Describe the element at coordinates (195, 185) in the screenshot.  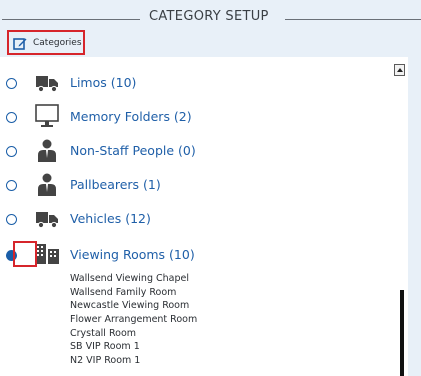
I see `category-item-pallbearers: Pallbearers (1)` at that location.